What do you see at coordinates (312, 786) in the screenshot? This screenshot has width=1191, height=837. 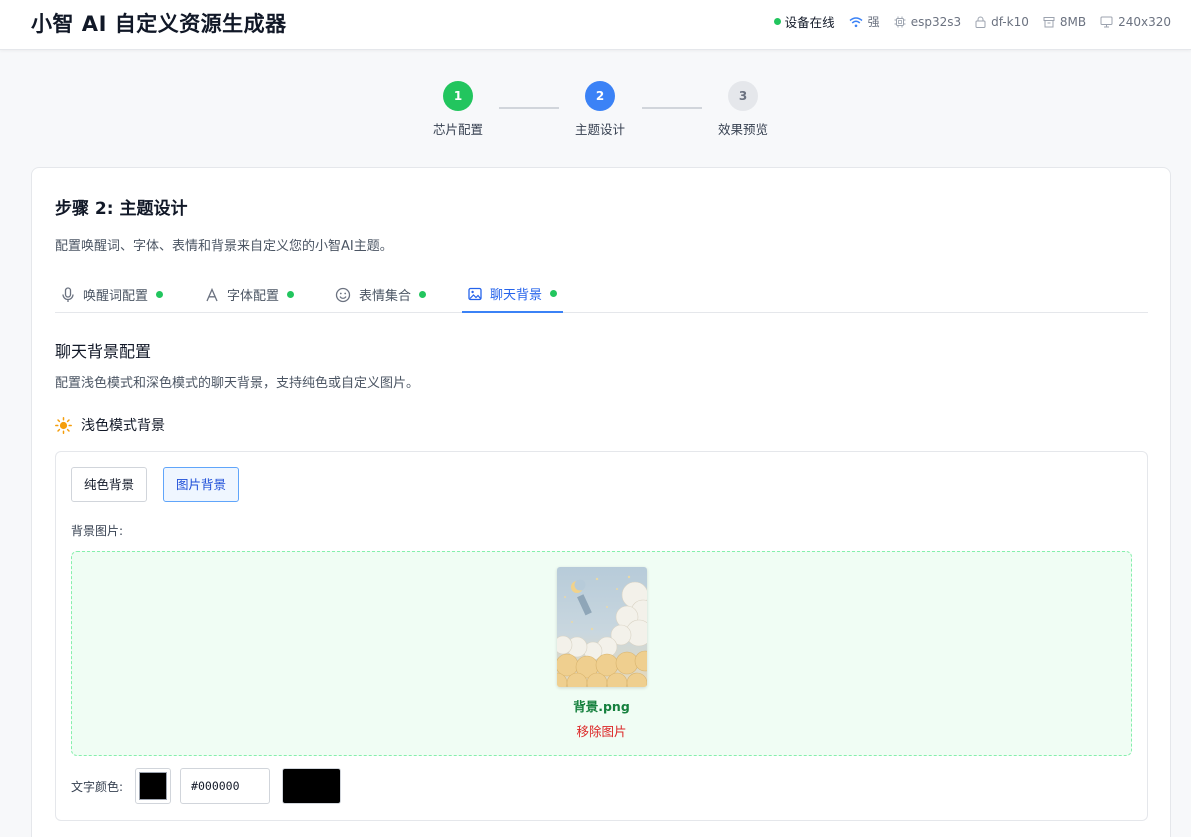 I see `text-color-preview` at bounding box center [312, 786].